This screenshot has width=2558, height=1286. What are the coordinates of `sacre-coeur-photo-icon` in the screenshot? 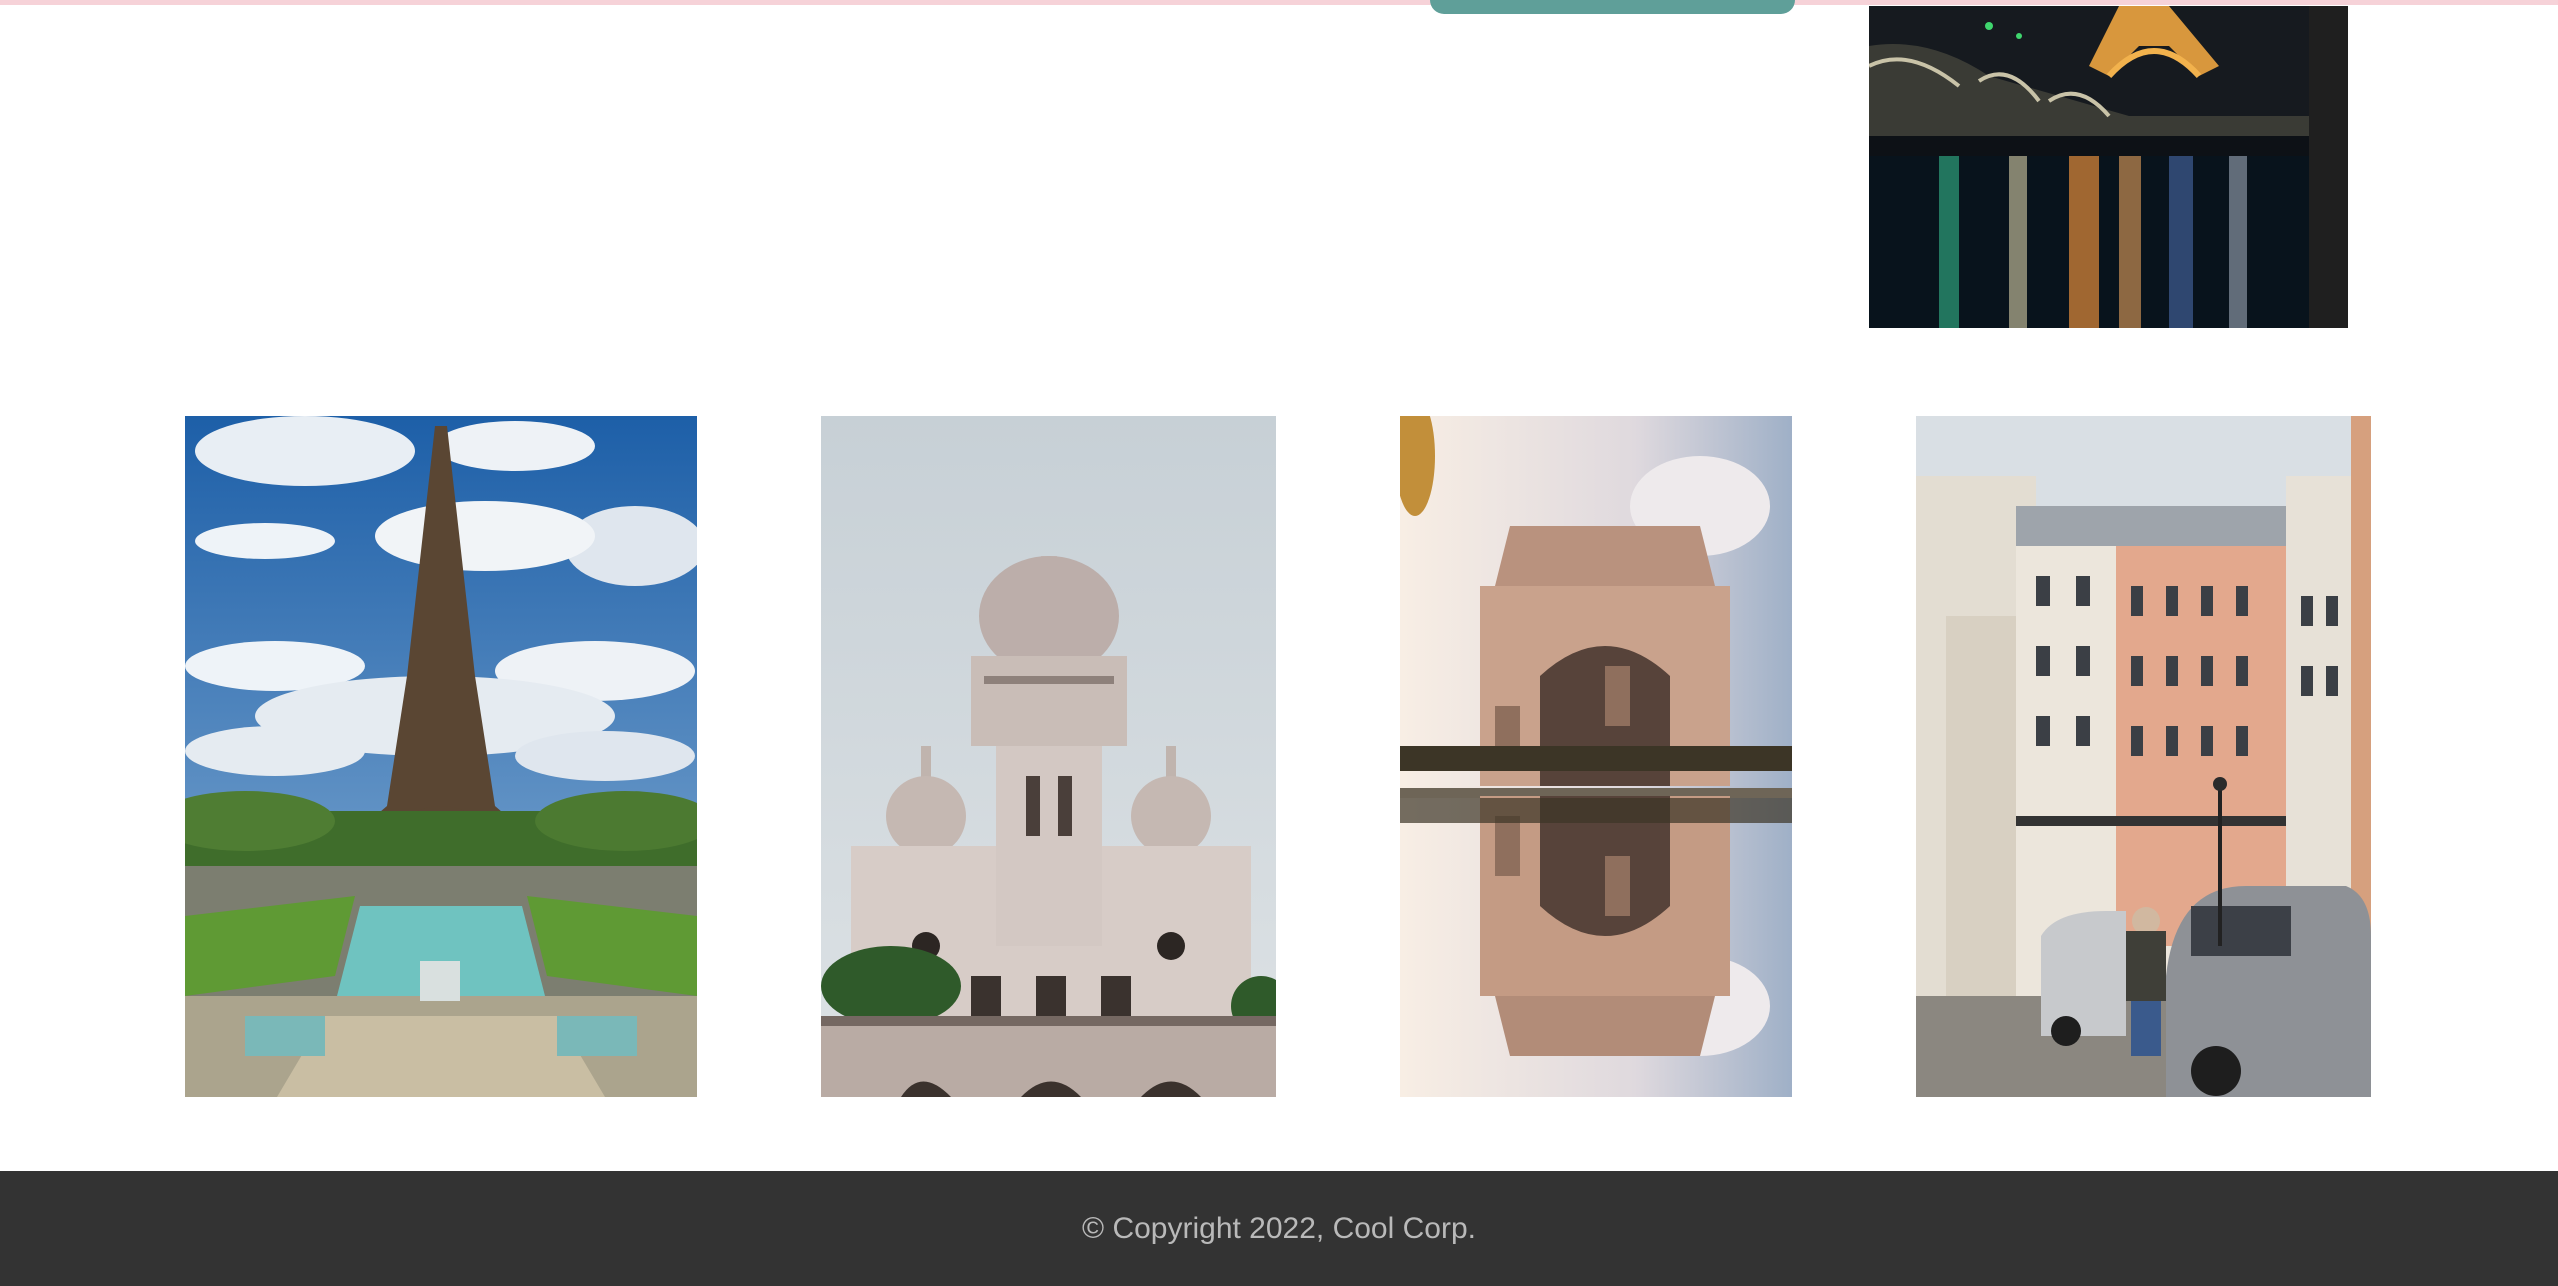 It's located at (1048, 756).